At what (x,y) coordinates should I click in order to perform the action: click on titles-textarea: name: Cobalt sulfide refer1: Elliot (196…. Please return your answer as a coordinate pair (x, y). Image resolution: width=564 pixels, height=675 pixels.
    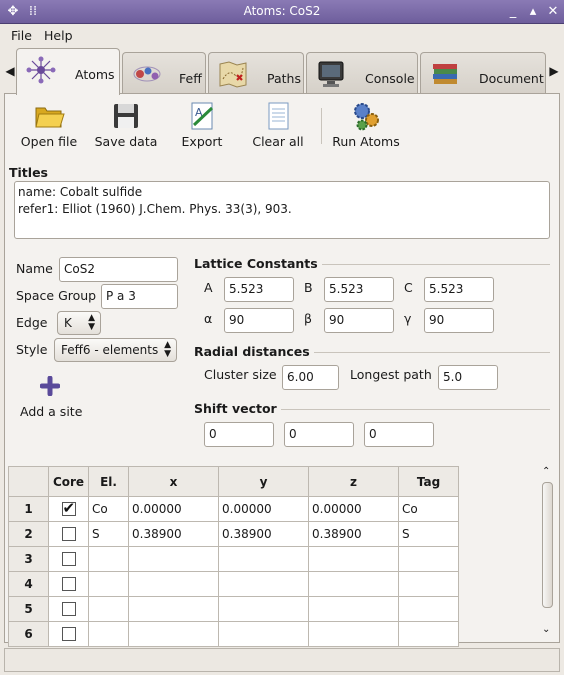
    Looking at the image, I should click on (282, 210).